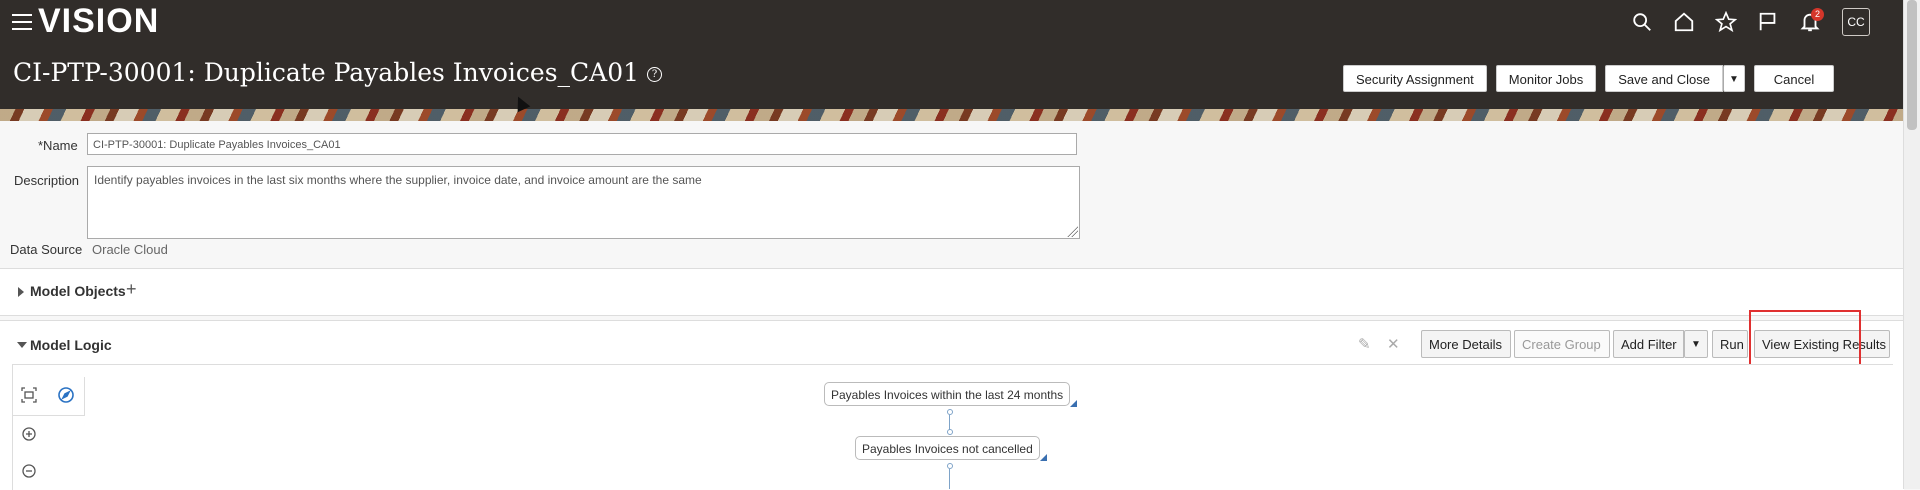 This screenshot has width=1920, height=490. Describe the element at coordinates (1730, 344) in the screenshot. I see `run-button: Run` at that location.